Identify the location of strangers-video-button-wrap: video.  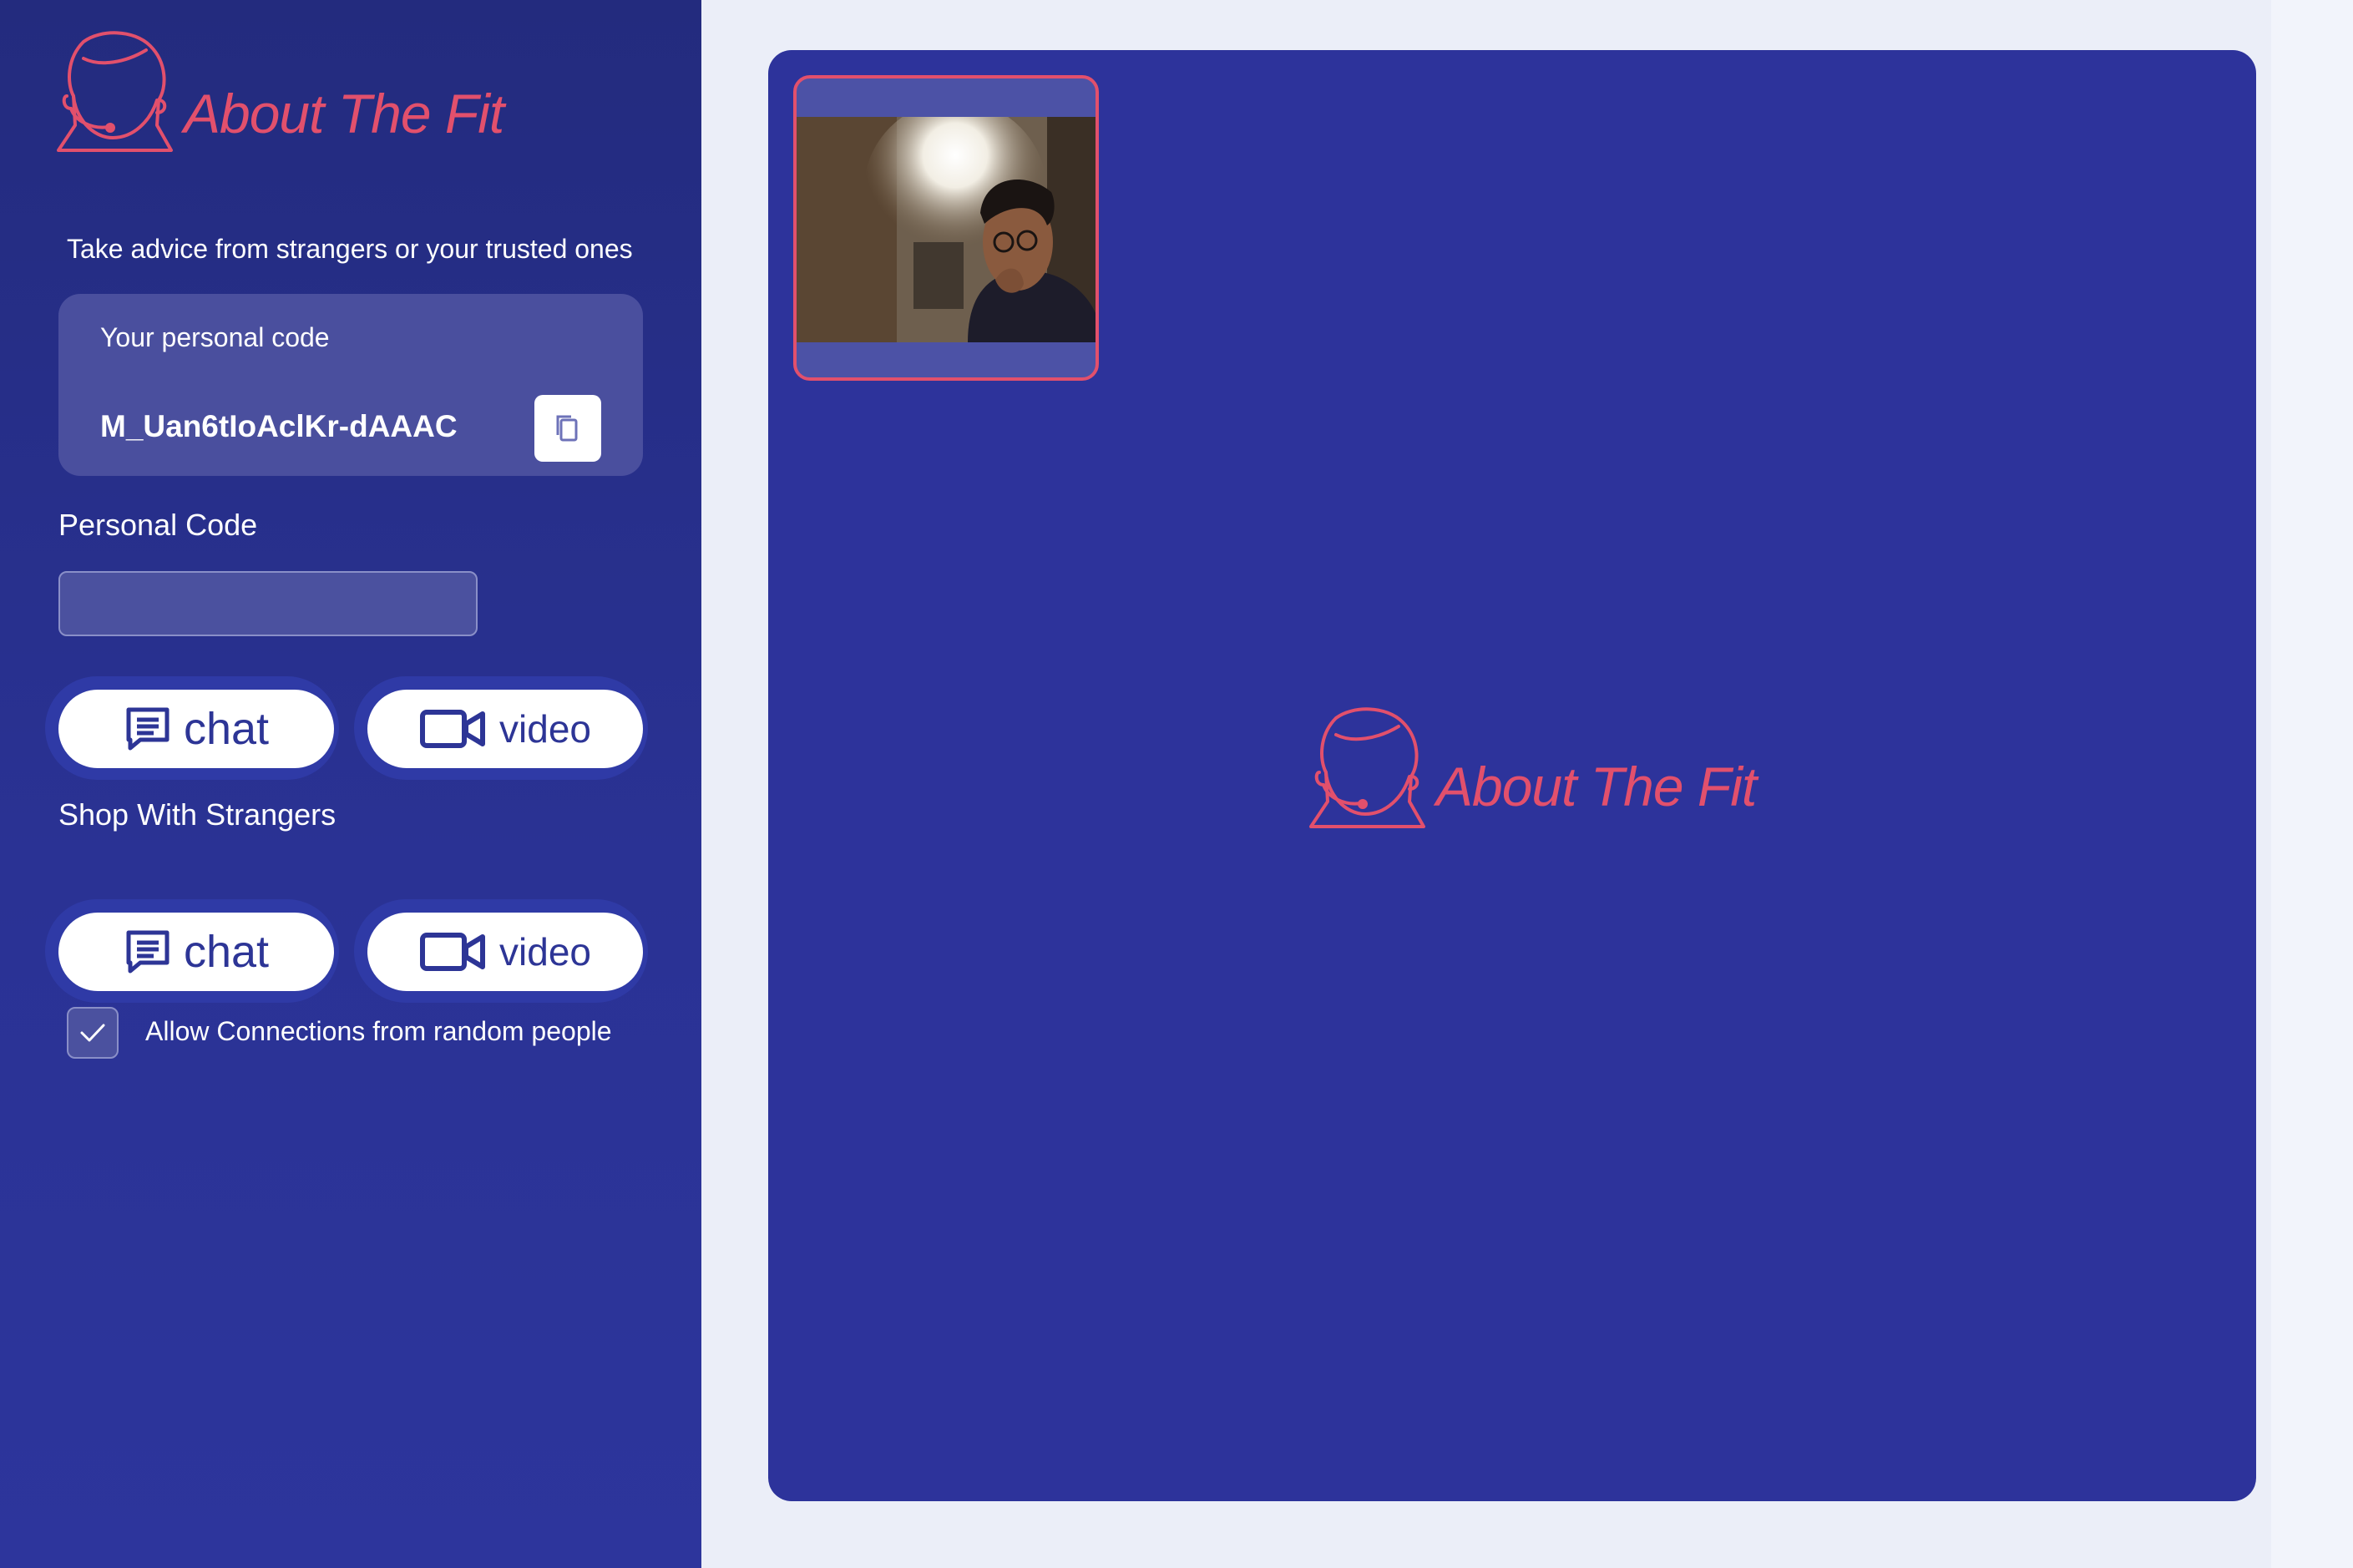
(501, 951).